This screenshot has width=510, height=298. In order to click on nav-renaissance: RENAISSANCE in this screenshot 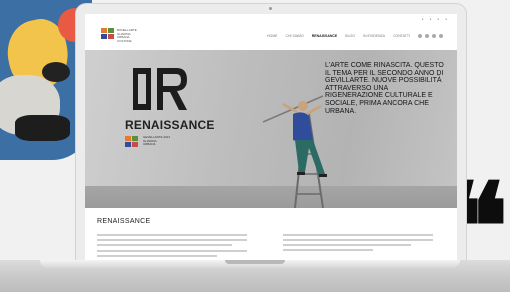, I will do `click(324, 36)`.